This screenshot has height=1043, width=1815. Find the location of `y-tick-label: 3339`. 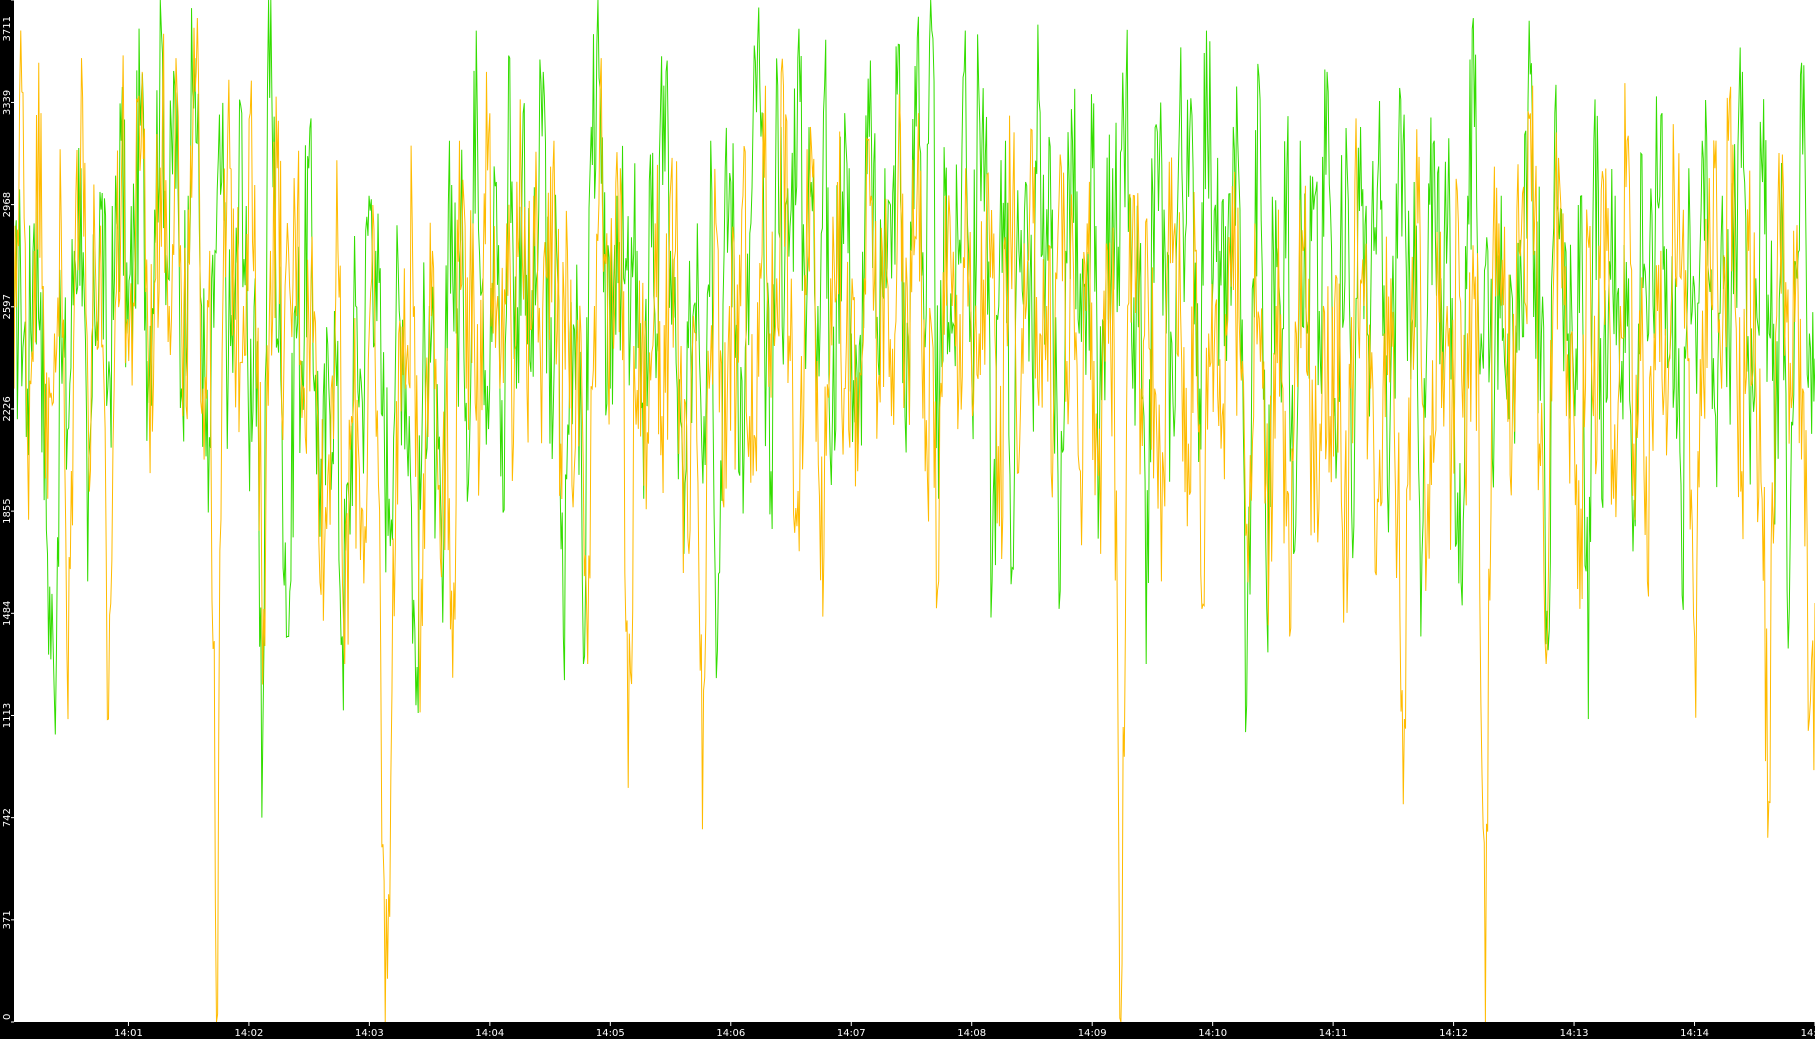

y-tick-label: 3339 is located at coordinates (7, 102).